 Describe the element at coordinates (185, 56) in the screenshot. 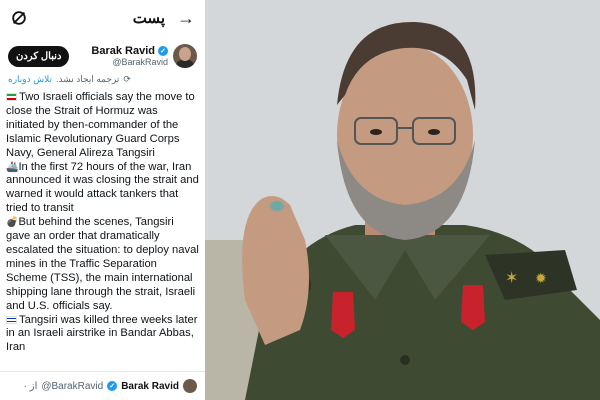

I see `avatar` at that location.